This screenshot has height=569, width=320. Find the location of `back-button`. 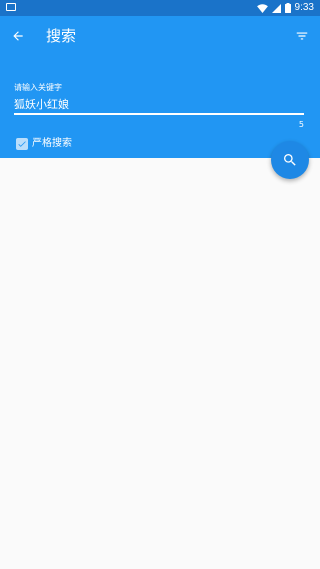

back-button is located at coordinates (18, 36).